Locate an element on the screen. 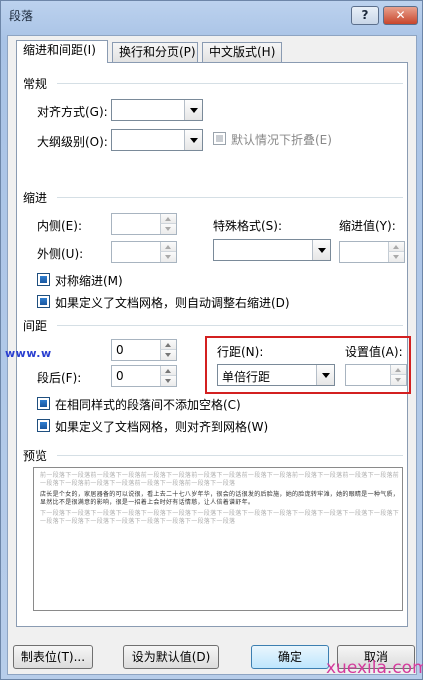 Image resolution: width=423 pixels, height=680 pixels. spacing-before-spinner: 0 is located at coordinates (144, 350).